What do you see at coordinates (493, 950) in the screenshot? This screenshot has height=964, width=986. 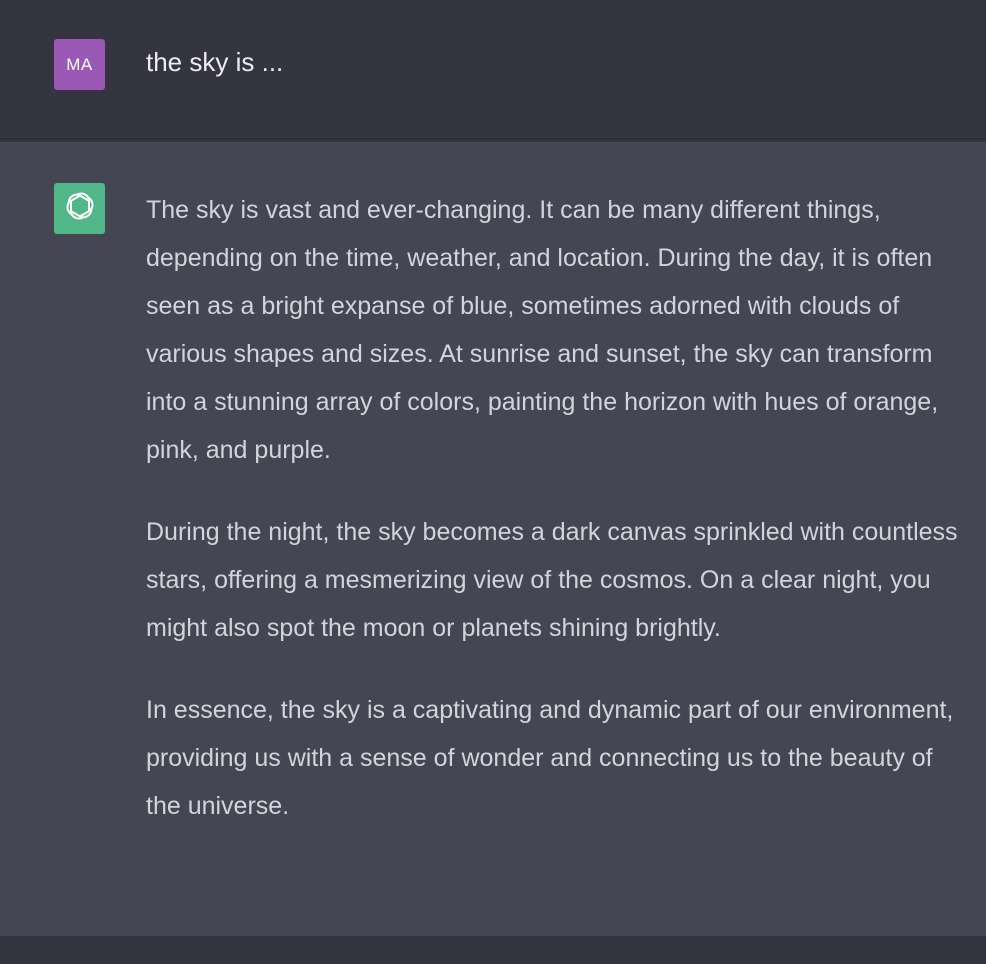 I see `bottom-background-strip` at bounding box center [493, 950].